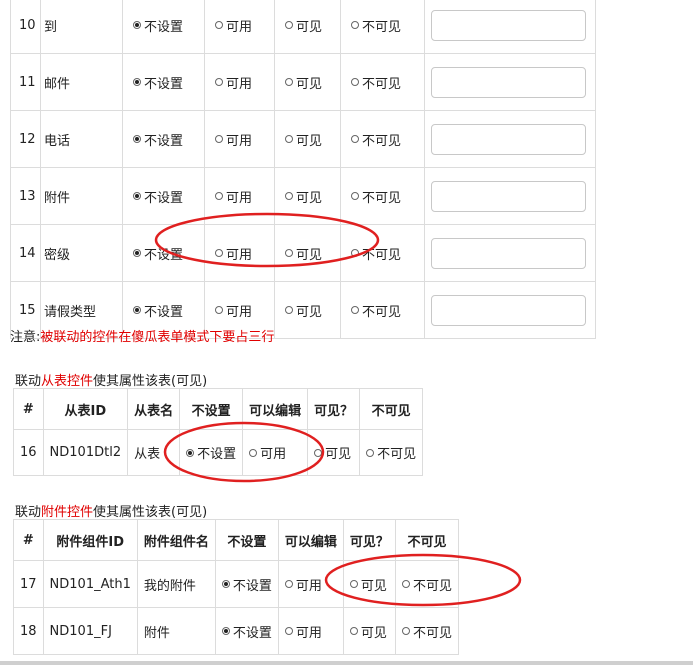 The height and width of the screenshot is (665, 693). I want to click on radio-cell: 不设置, so click(163, 82).